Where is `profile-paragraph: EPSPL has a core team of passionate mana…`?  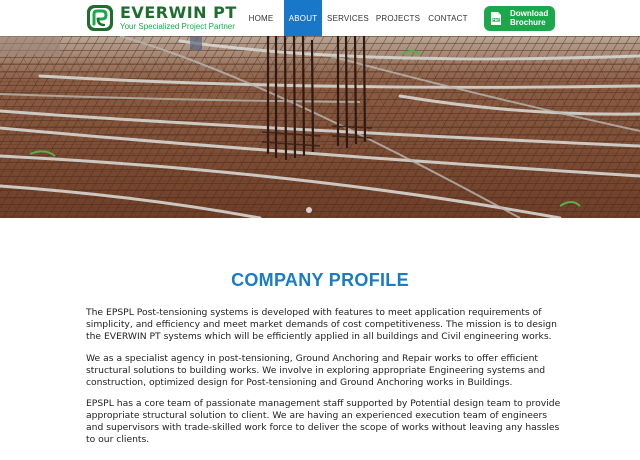 profile-paragraph: EPSPL has a core team of passionate mana… is located at coordinates (323, 422).